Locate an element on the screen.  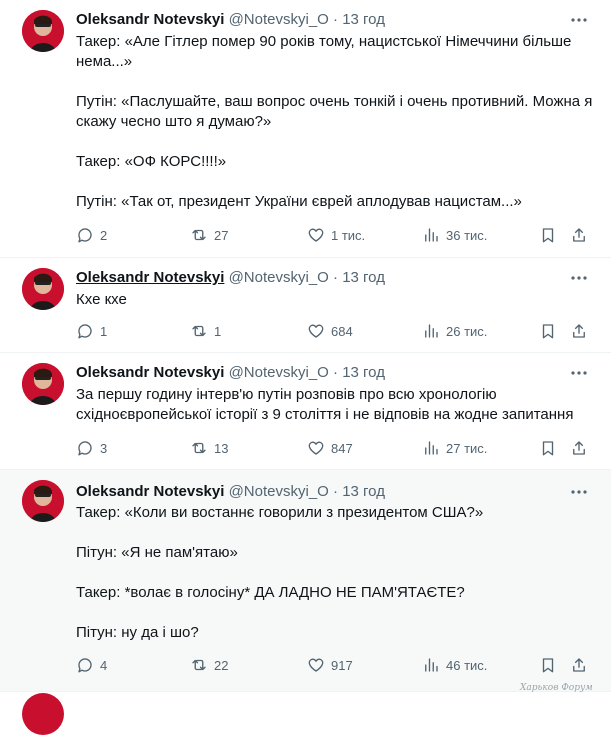
views-button: 46 тис. is located at coordinates (454, 665).